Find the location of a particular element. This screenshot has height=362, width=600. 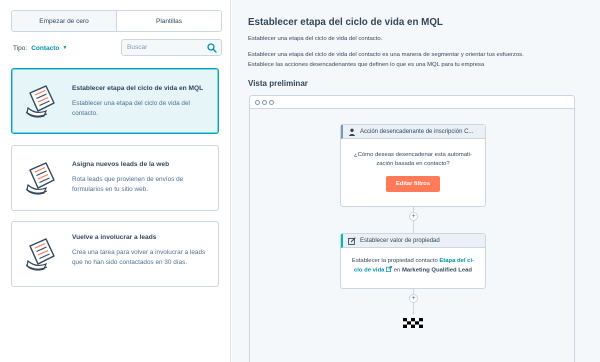

type-filter-dropdown: Contacto is located at coordinates (45, 48).